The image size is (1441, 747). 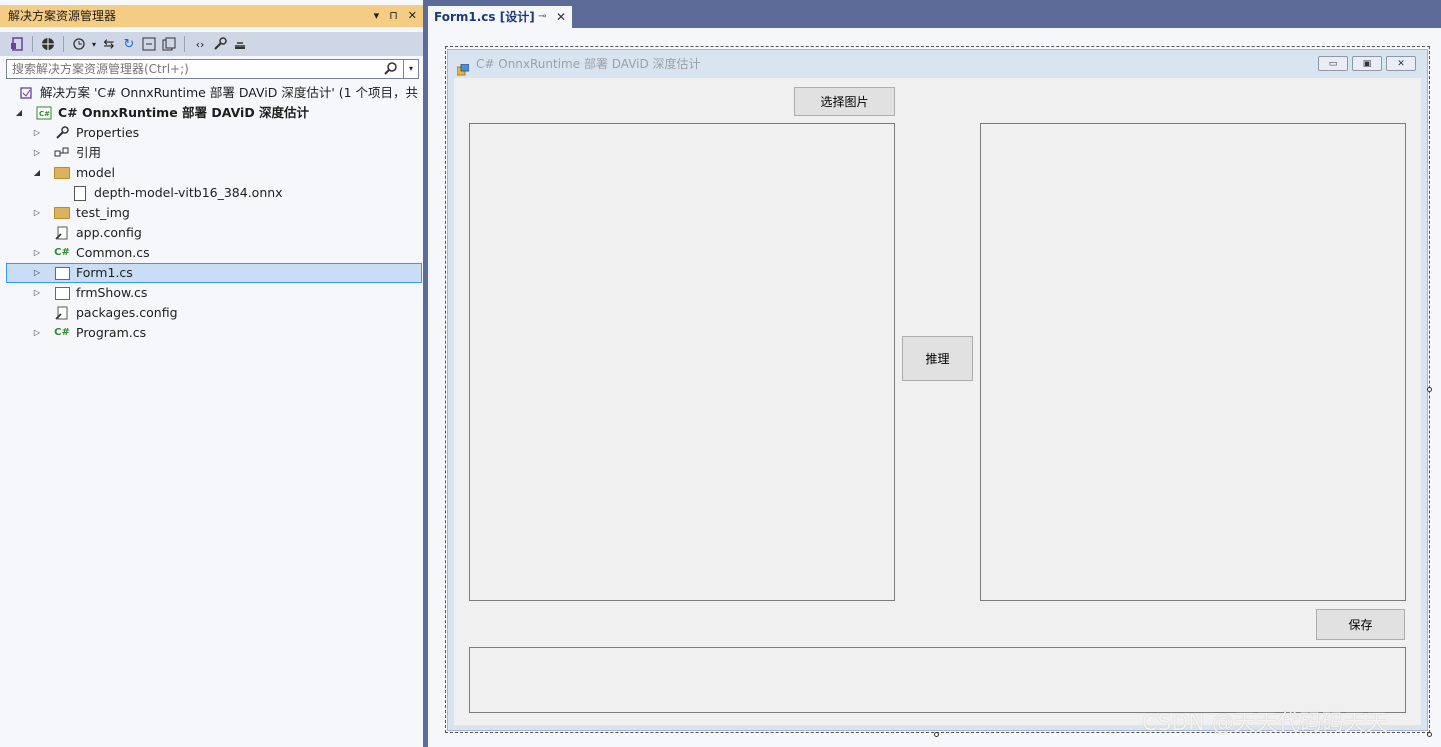 I want to click on references-icon, so click(x=62, y=153).